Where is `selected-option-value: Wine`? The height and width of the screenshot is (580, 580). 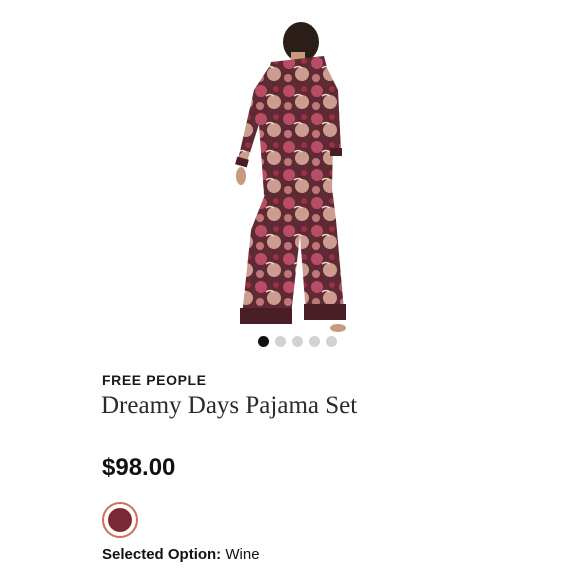 selected-option-value: Wine is located at coordinates (242, 554).